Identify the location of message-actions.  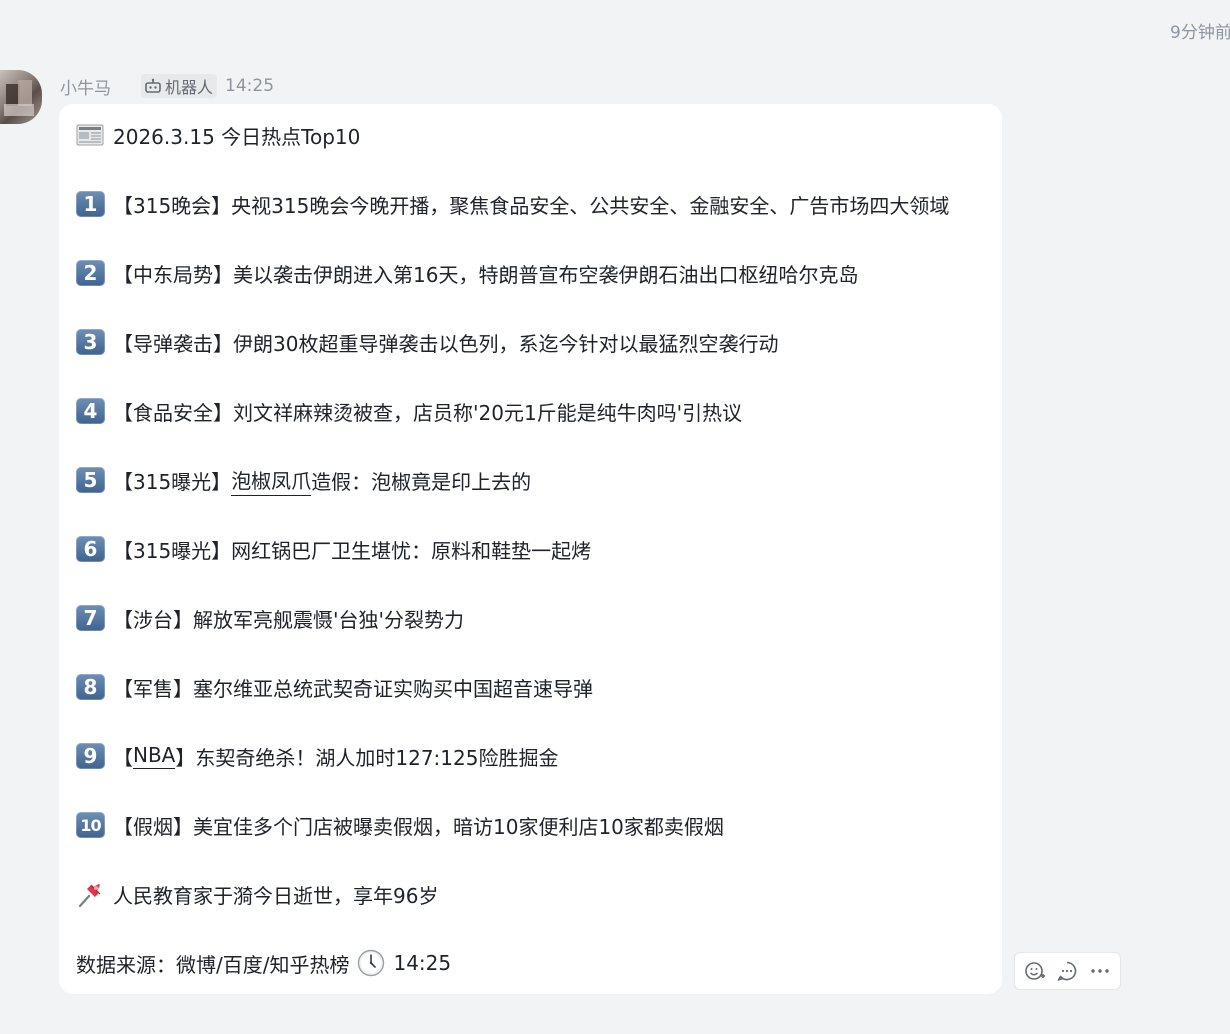
(1067, 971).